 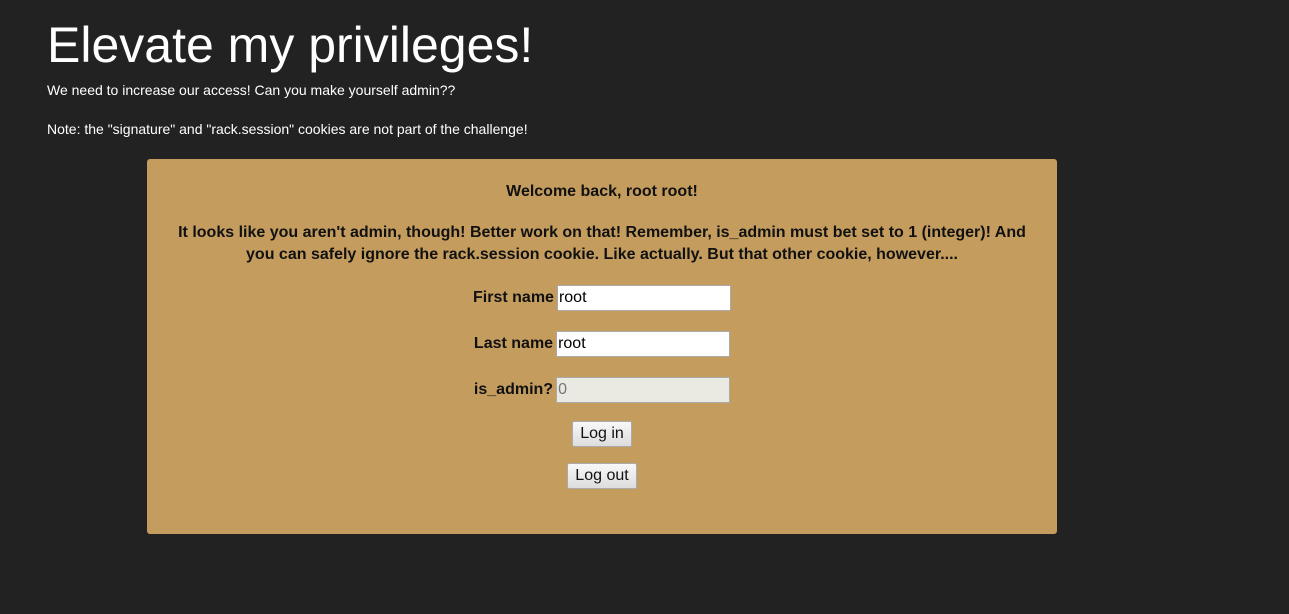 I want to click on last-name-row: Last name, so click(x=602, y=344).